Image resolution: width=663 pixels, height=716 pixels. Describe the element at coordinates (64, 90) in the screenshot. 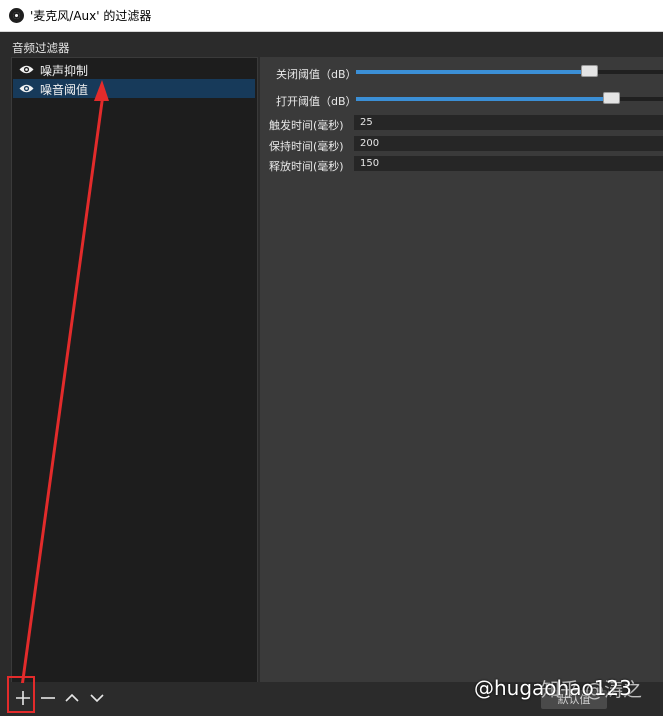

I see `filter-item-label: 噪音阈值` at that location.